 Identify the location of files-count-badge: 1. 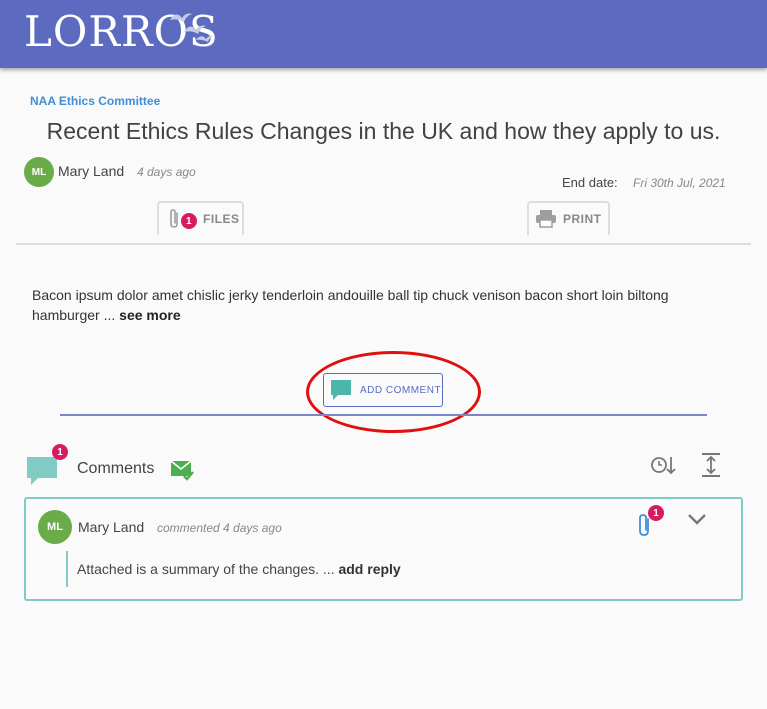
(189, 221).